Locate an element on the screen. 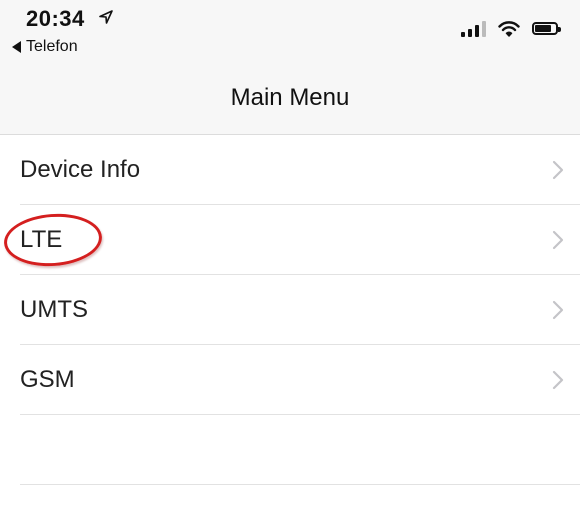 The image size is (580, 512). menu-item-label: LTE is located at coordinates (41, 239).